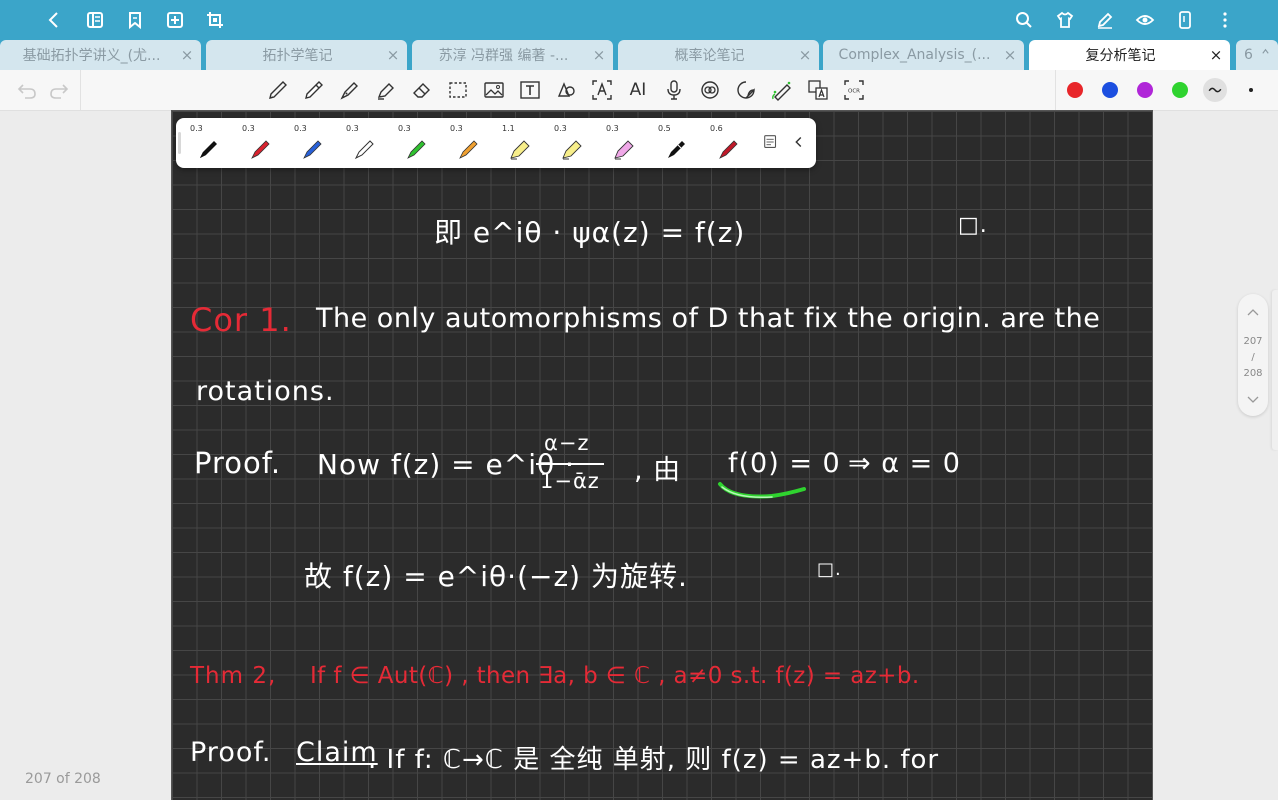 The image size is (1278, 800). Describe the element at coordinates (1065, 20) in the screenshot. I see `shirt-theme-icon` at that location.